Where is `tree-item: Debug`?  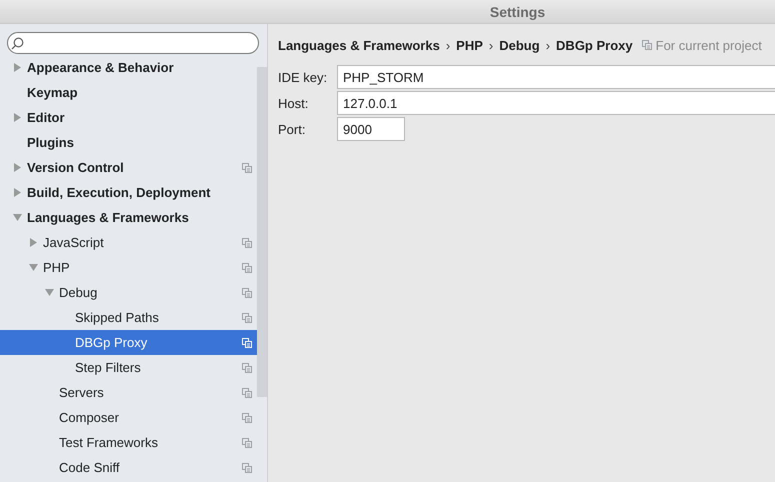 tree-item: Debug is located at coordinates (128, 292).